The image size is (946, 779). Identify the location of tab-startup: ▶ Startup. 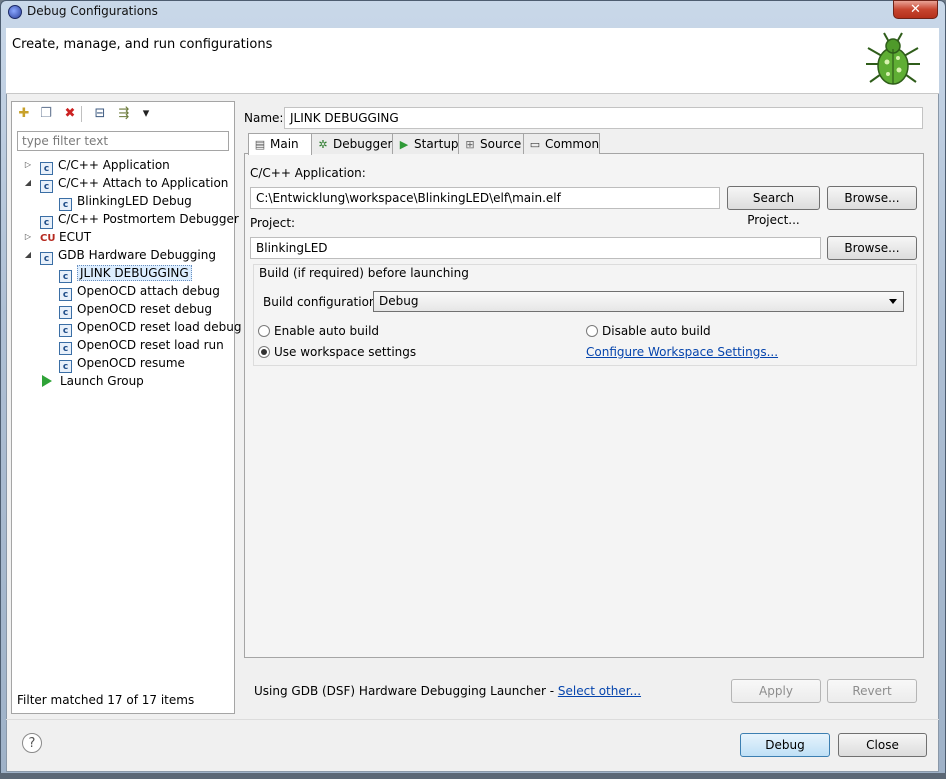
(425, 143).